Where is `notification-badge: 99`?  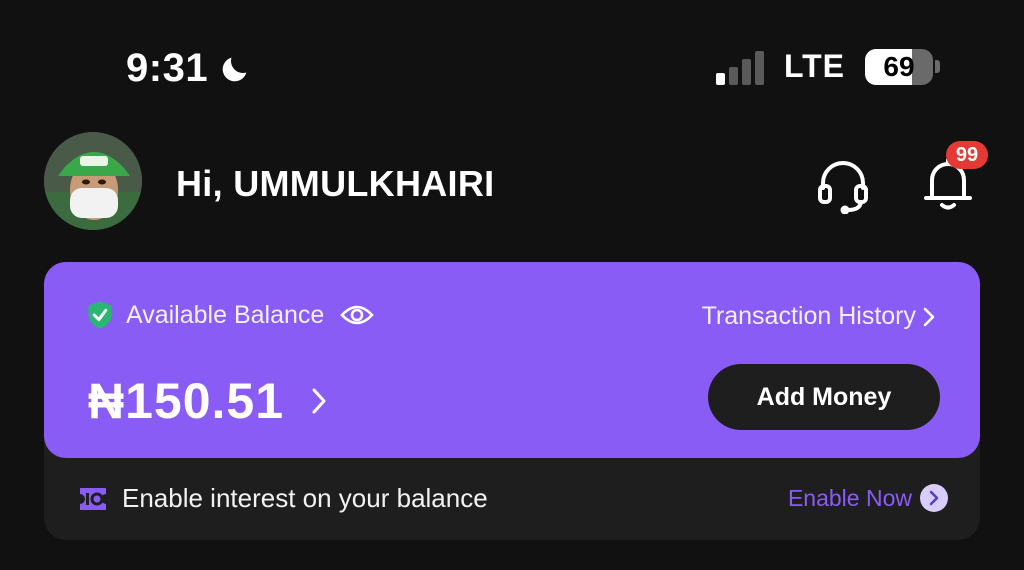 notification-badge: 99 is located at coordinates (967, 155).